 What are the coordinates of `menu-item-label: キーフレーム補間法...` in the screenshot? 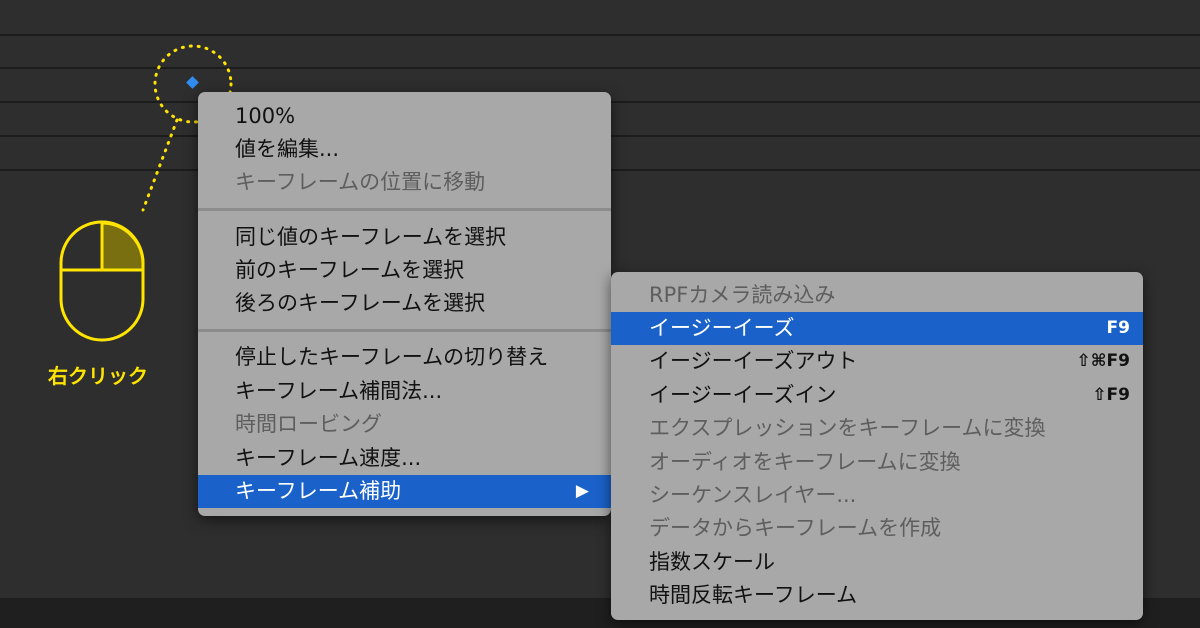 It's located at (339, 391).